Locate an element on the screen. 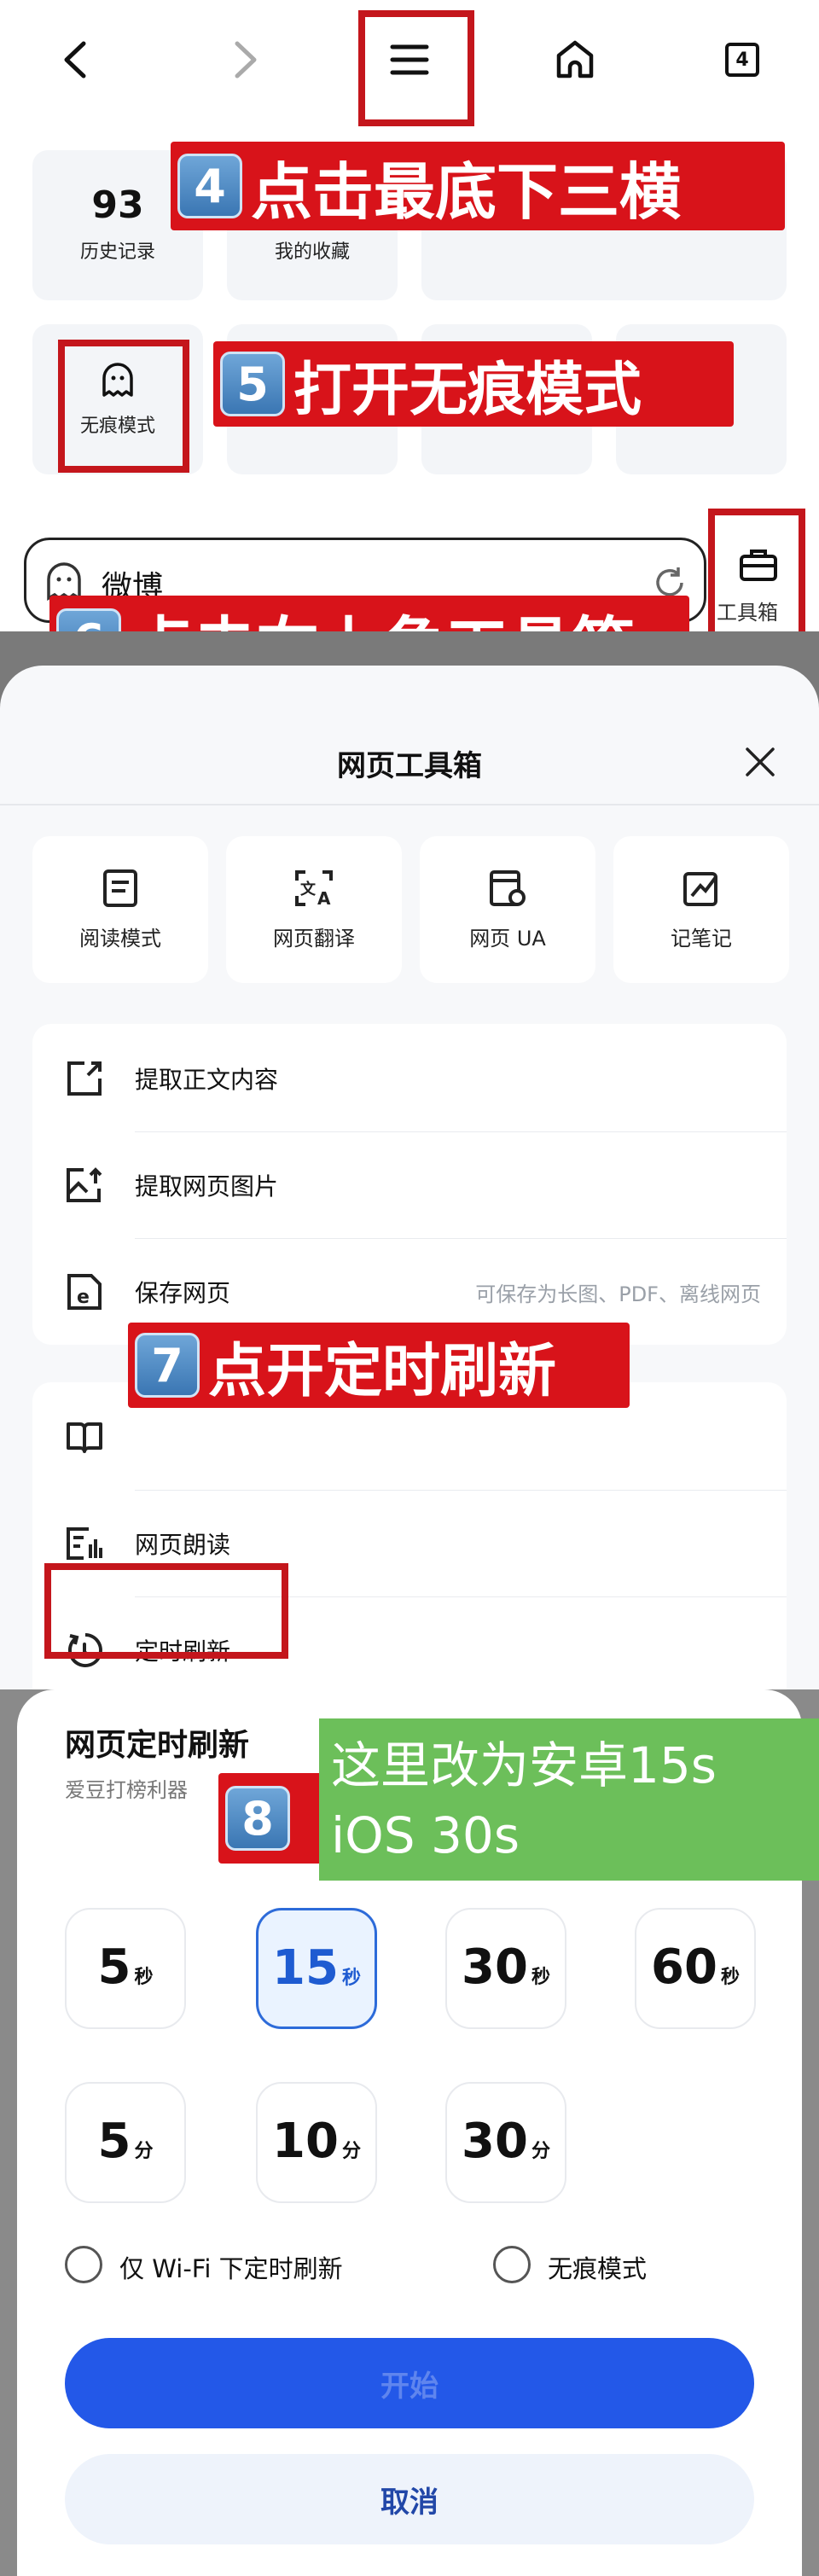 This screenshot has width=819, height=2576. svg-text: e is located at coordinates (84, 1298).